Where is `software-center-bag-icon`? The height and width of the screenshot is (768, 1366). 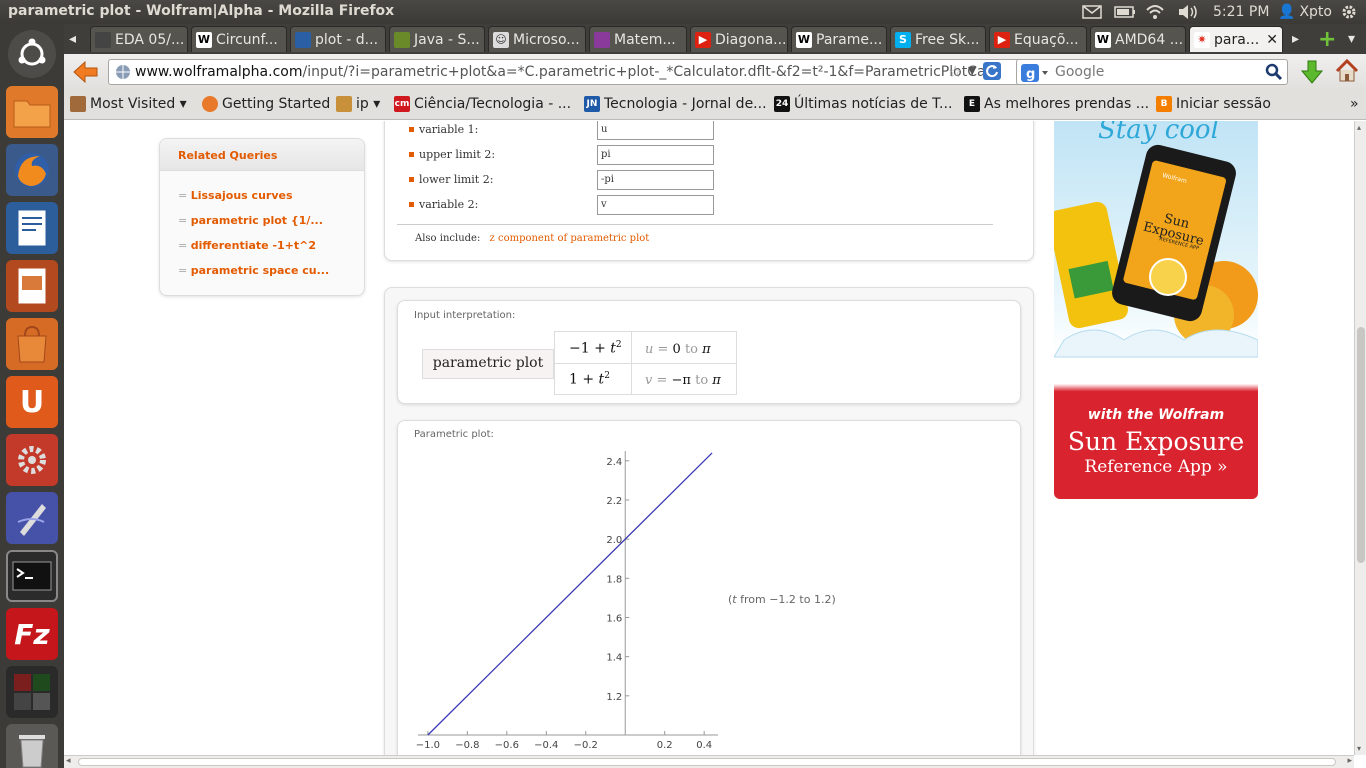
software-center-bag-icon is located at coordinates (32, 344).